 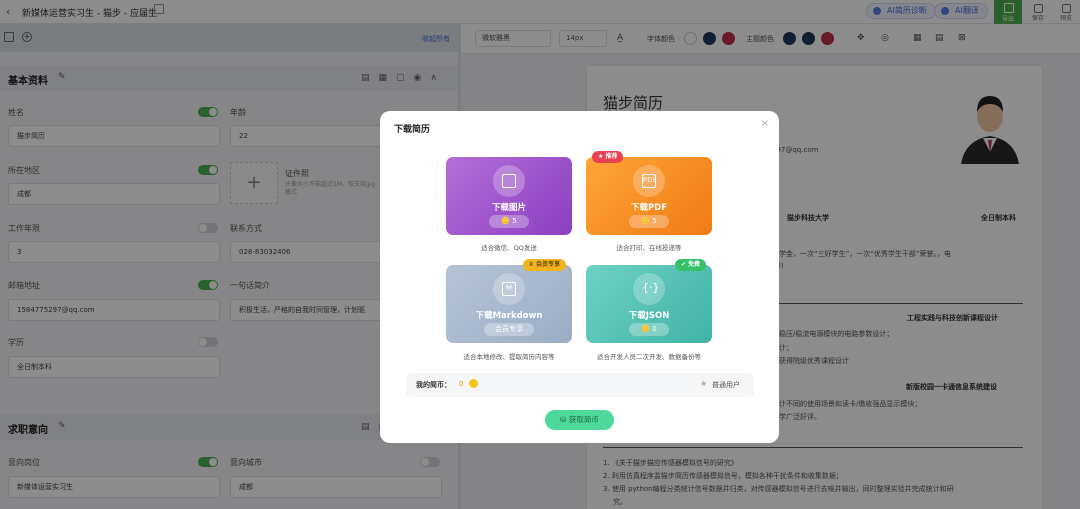 What do you see at coordinates (649, 357) in the screenshot?
I see `card-description: 适合开发人员二次开发、数据备份等` at bounding box center [649, 357].